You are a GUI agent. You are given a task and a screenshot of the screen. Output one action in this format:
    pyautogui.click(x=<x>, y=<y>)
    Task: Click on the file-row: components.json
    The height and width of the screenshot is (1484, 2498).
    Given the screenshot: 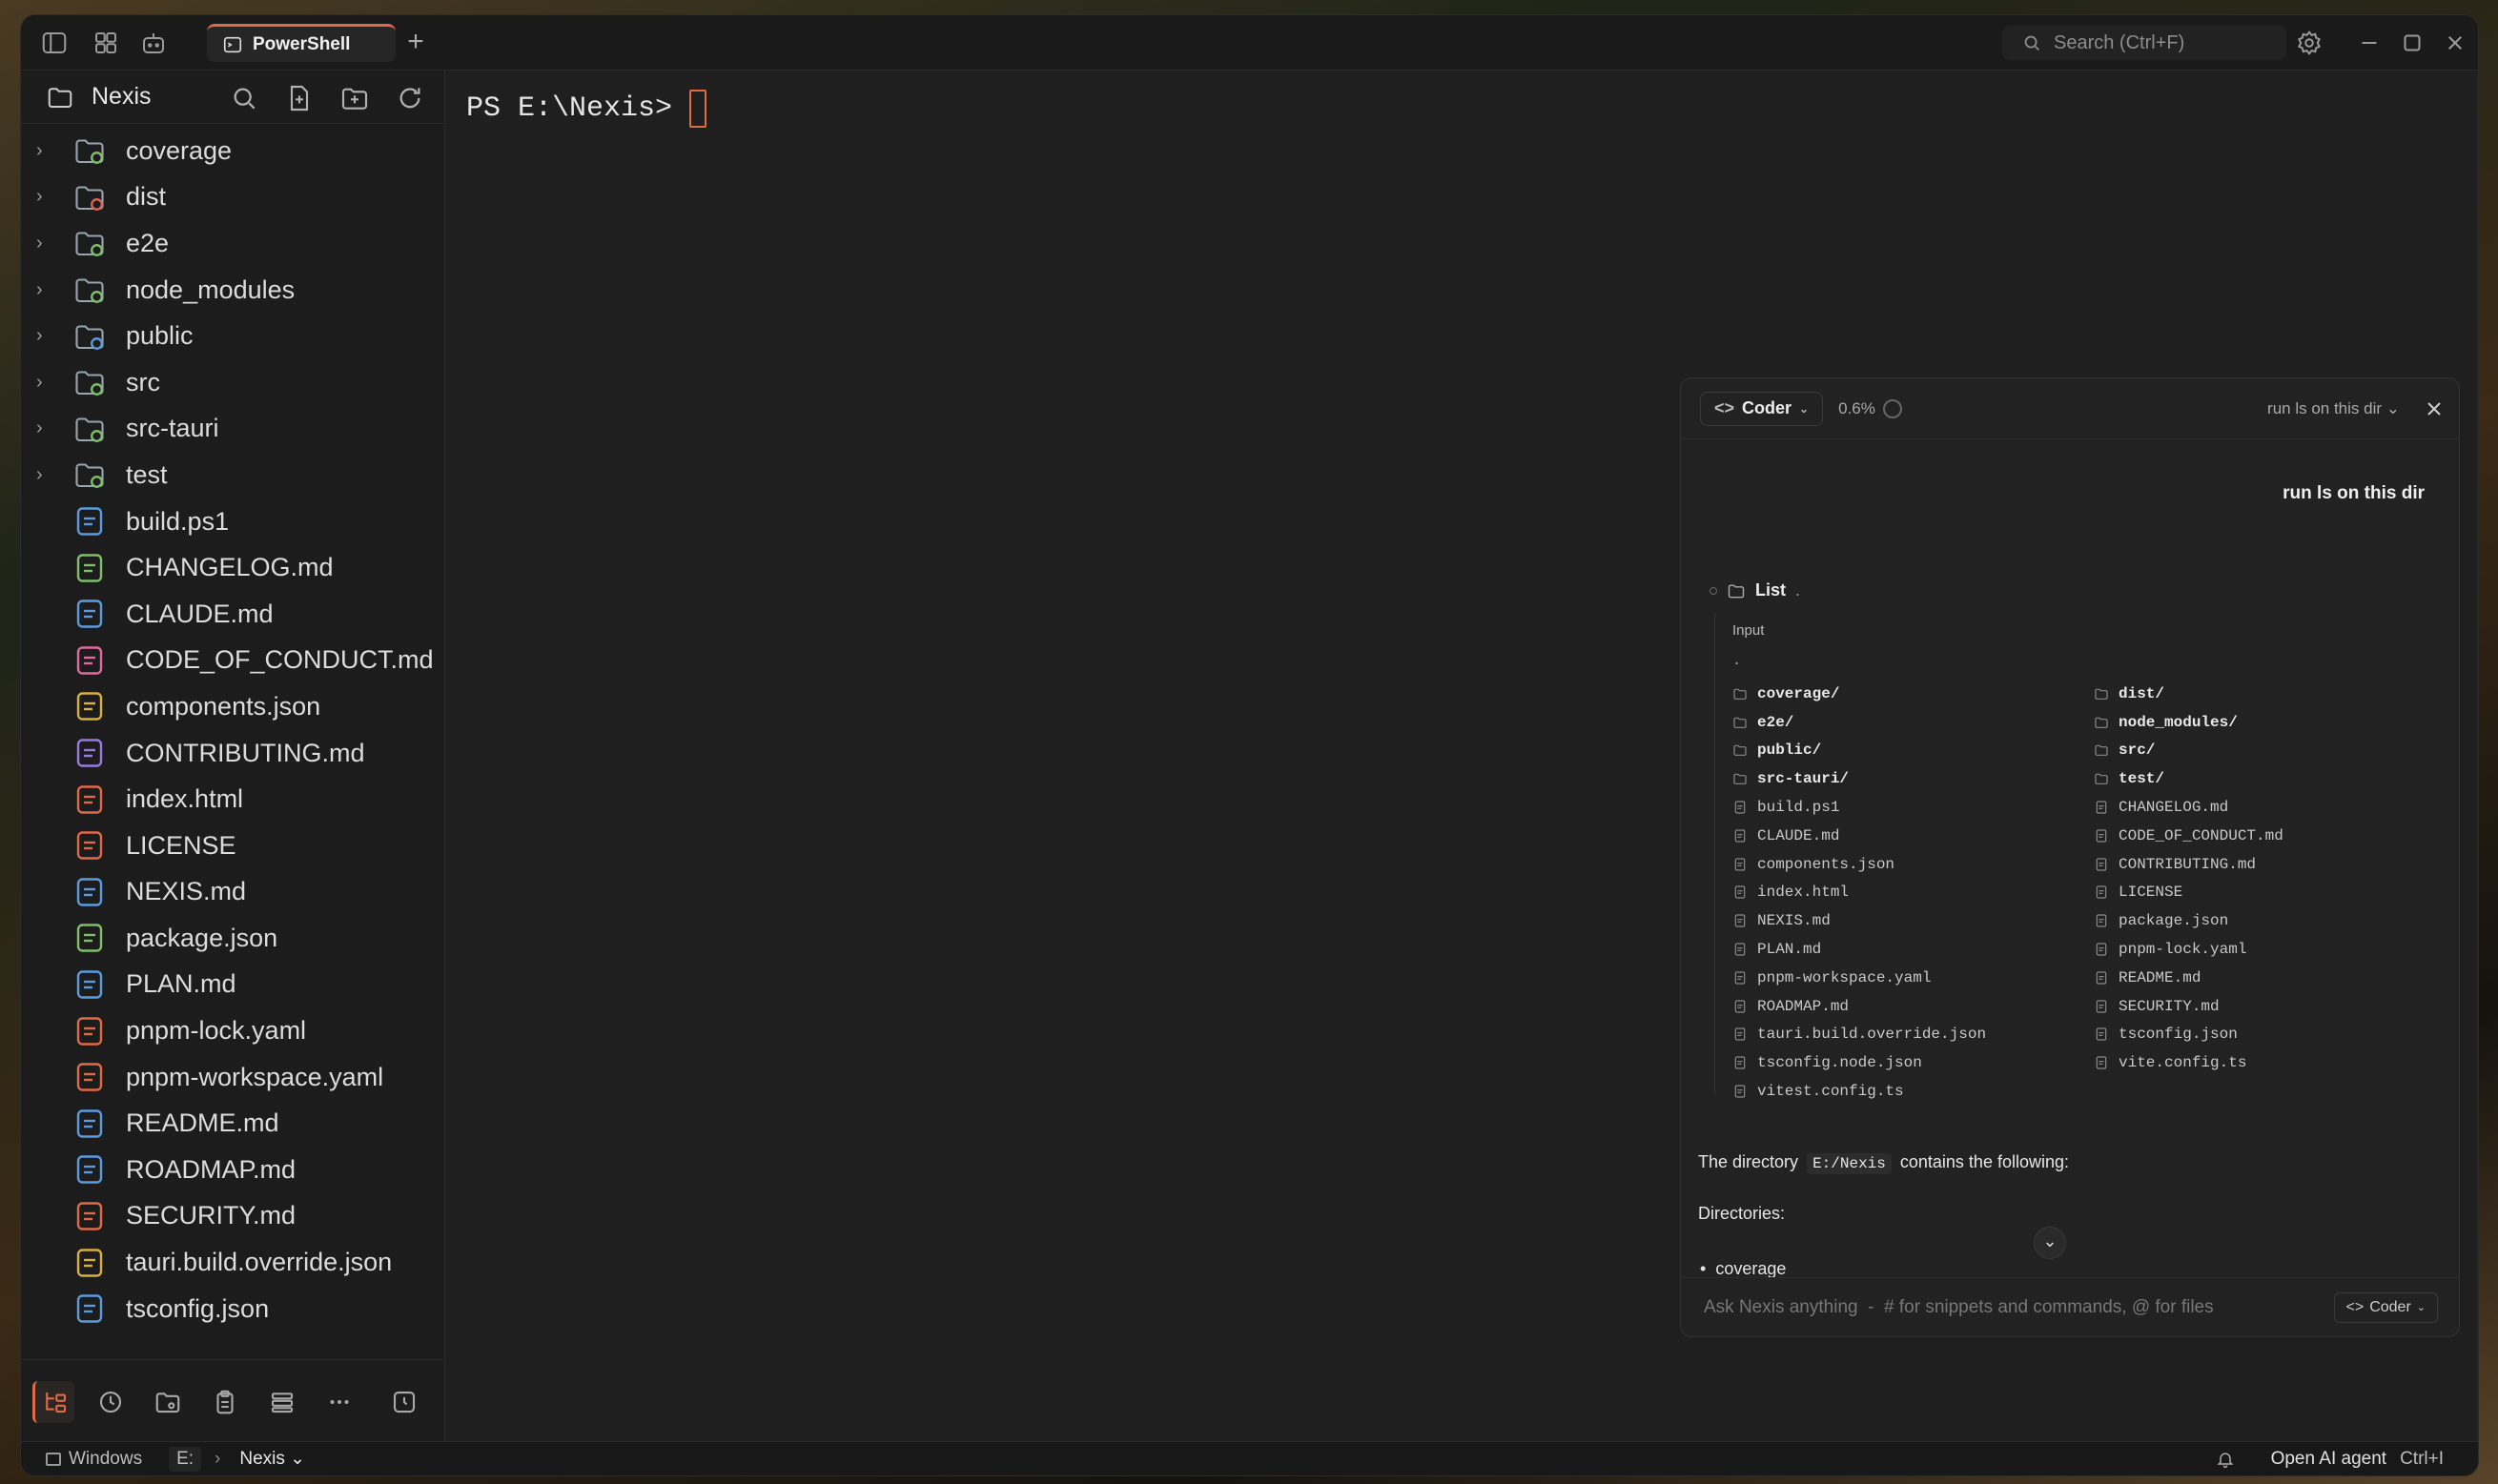 What is the action you would take?
    pyautogui.click(x=232, y=706)
    